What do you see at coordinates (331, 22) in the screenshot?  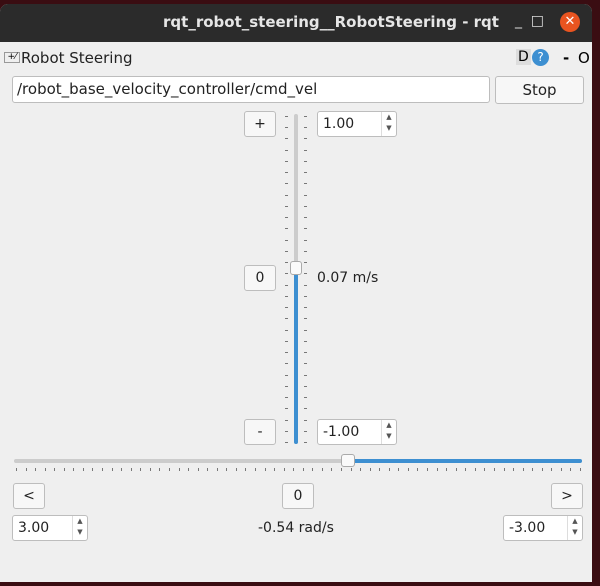 I see `window-title: rqt_robot_steering__RobotSteering - rqt` at bounding box center [331, 22].